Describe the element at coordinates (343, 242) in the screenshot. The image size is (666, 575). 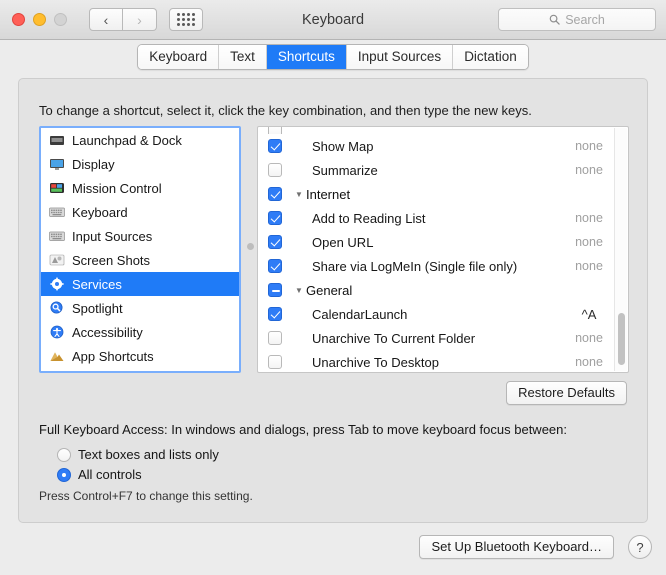
I see `shortcut-label: Open URL` at that location.